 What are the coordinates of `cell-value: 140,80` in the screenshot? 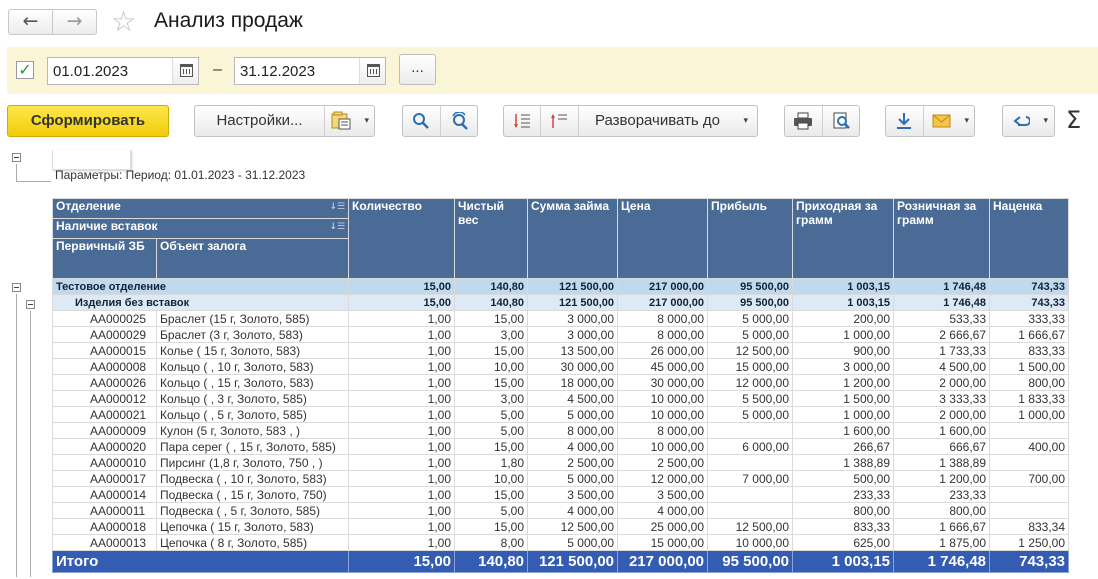 It's located at (491, 302).